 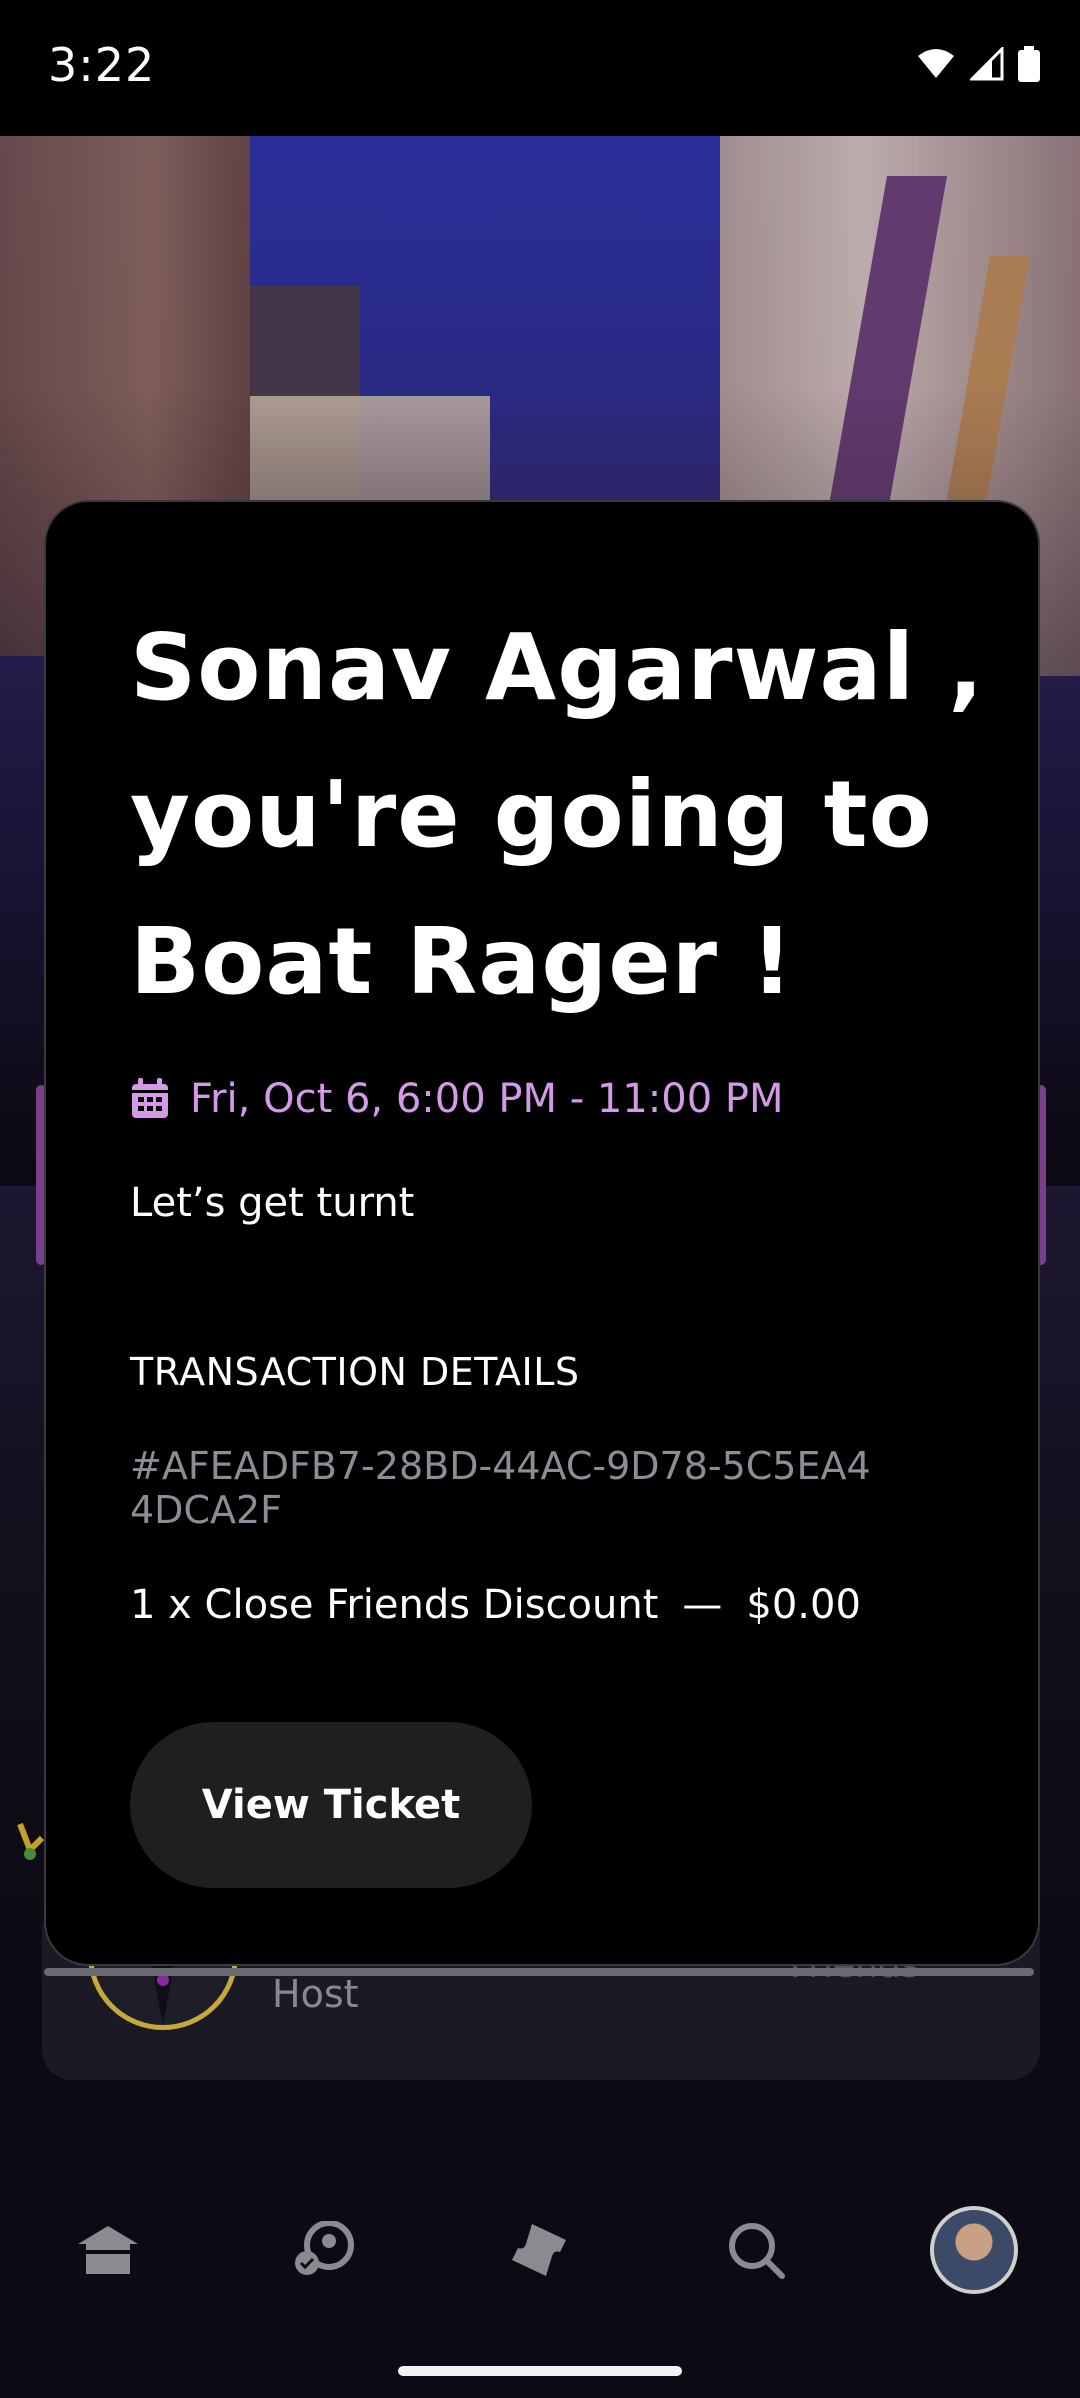 I want to click on gesture-home-indicator, so click(x=540, y=2371).